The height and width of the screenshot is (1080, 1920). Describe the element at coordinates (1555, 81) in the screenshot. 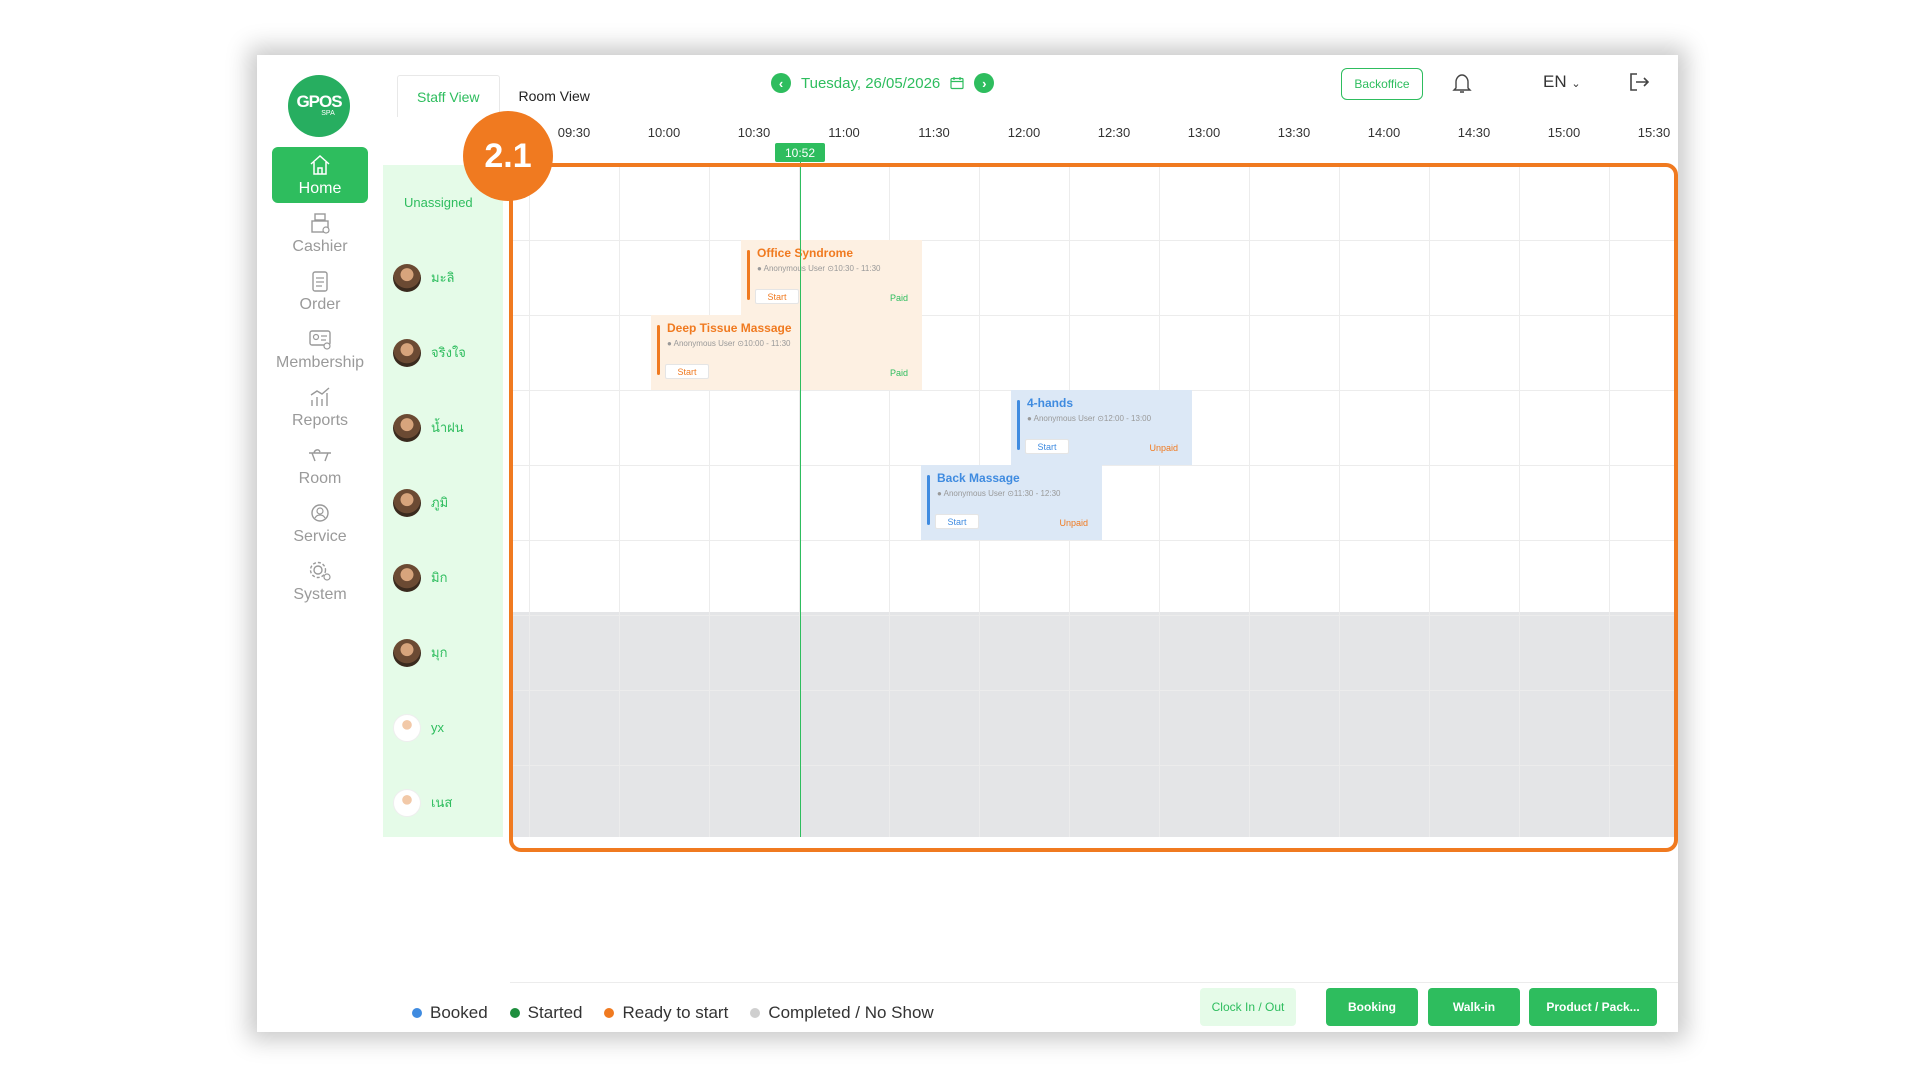

I see `language-label: EN` at that location.